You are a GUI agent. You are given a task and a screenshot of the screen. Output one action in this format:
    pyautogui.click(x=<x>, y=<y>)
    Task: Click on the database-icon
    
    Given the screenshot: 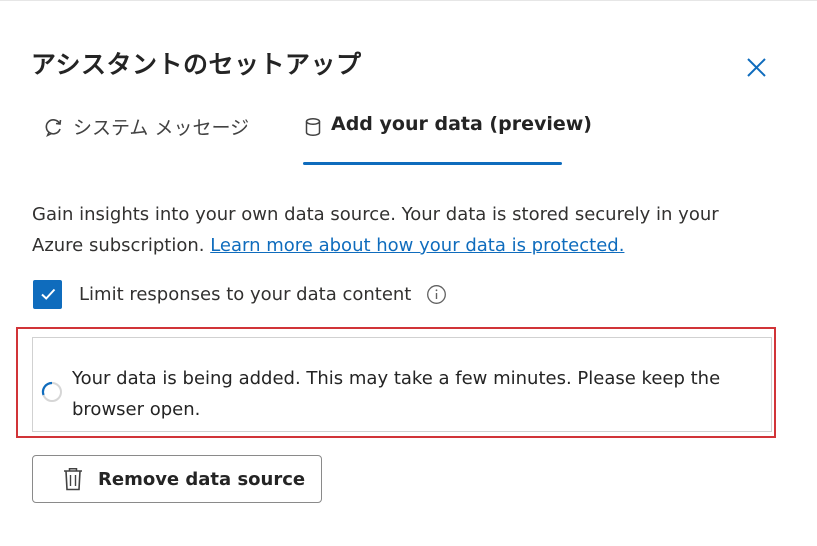 What is the action you would take?
    pyautogui.click(x=313, y=129)
    